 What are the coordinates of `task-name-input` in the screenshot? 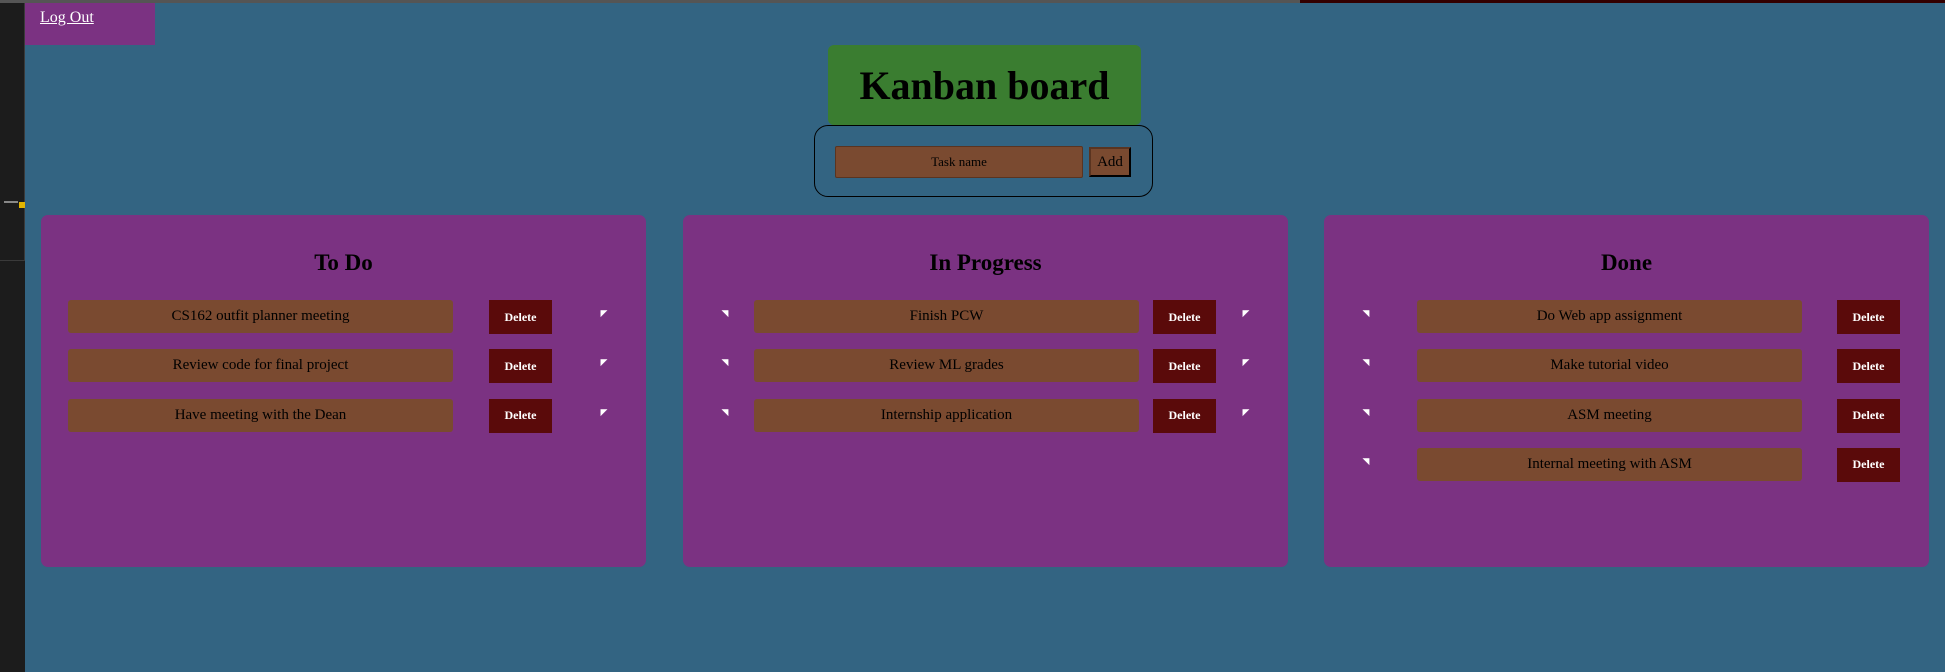 It's located at (959, 162).